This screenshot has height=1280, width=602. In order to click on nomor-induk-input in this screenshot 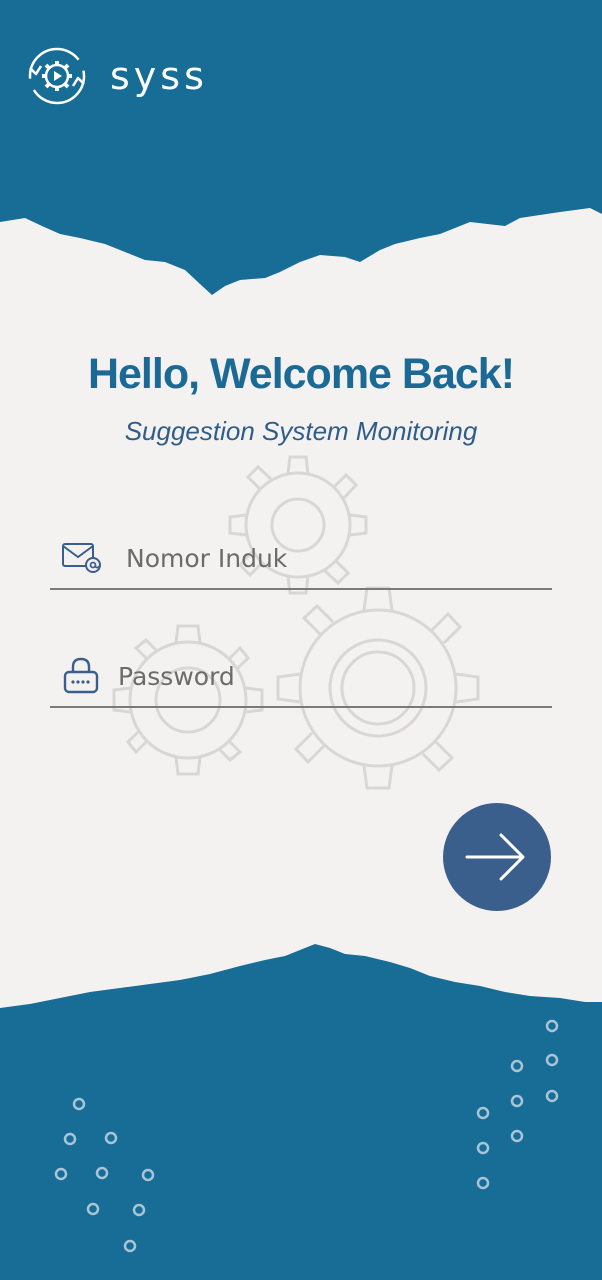, I will do `click(316, 558)`.